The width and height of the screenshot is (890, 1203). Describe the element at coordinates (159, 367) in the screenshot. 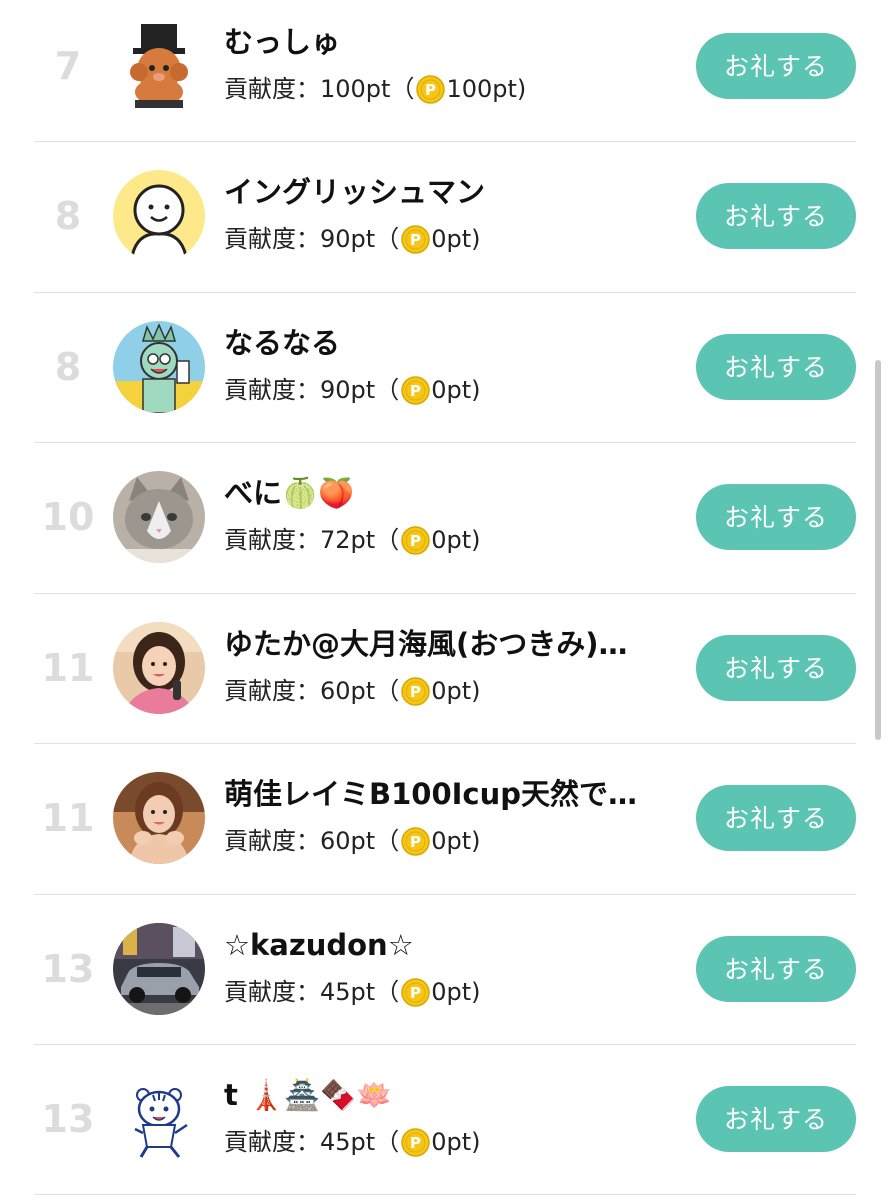

I see `statue-character-avatar` at that location.